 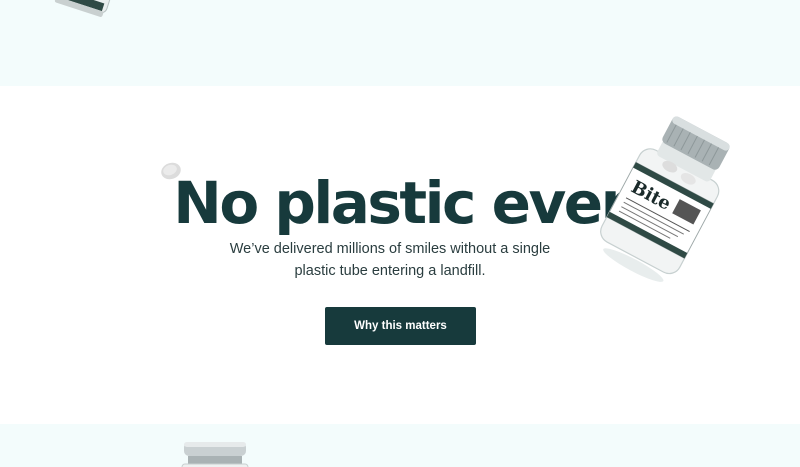 I want to click on jar-image-right: Bite, so click(x=665, y=197).